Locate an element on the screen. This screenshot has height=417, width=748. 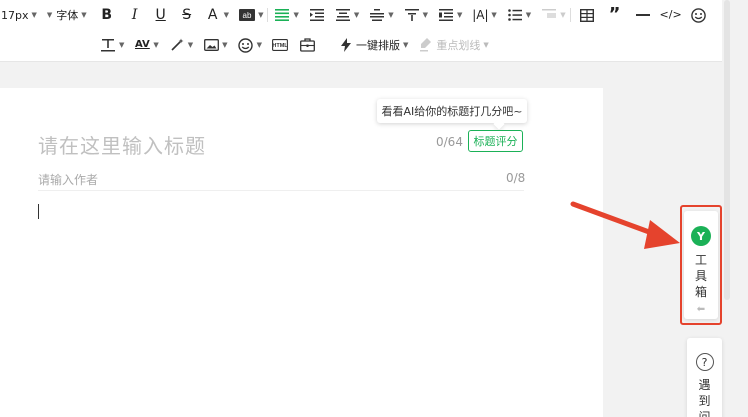
toolbar-row-2: ▼ AV ▼ ▼ ▼ ▼ HTML 一键排版 ▼ 重点划线 ▼ is located at coordinates (294, 45).